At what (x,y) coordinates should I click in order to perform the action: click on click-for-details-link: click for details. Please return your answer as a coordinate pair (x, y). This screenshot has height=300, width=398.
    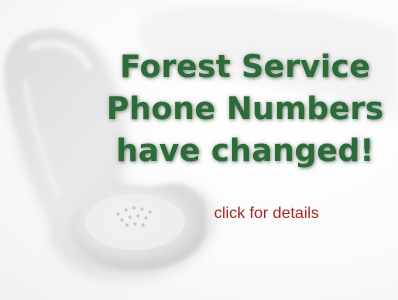
    Looking at the image, I should click on (266, 214).